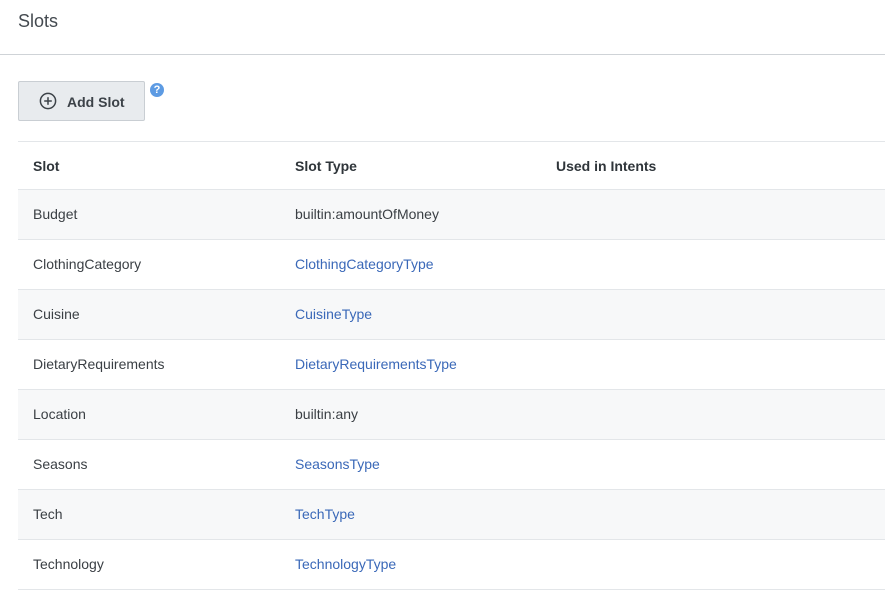 The width and height of the screenshot is (885, 596). What do you see at coordinates (367, 214) in the screenshot?
I see `slot-type-cell: builtin:amountOfMoney` at bounding box center [367, 214].